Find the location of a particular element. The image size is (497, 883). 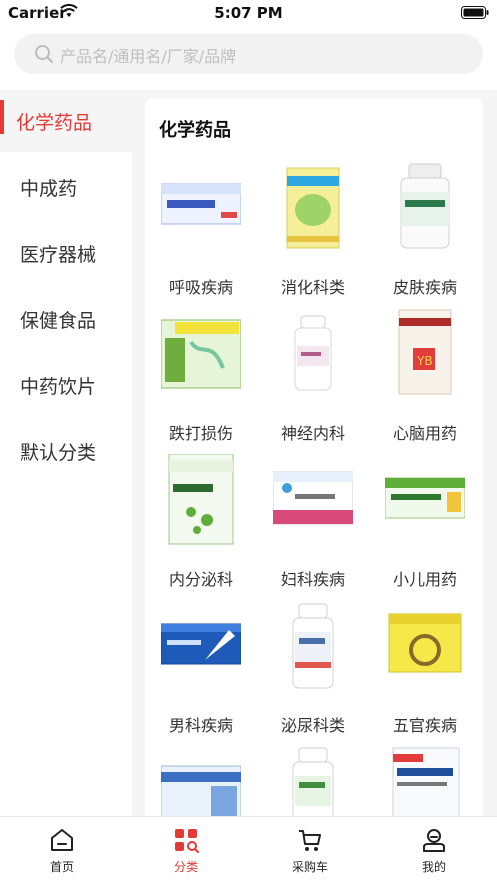

category-ent: 五官疾病 is located at coordinates (425, 673).